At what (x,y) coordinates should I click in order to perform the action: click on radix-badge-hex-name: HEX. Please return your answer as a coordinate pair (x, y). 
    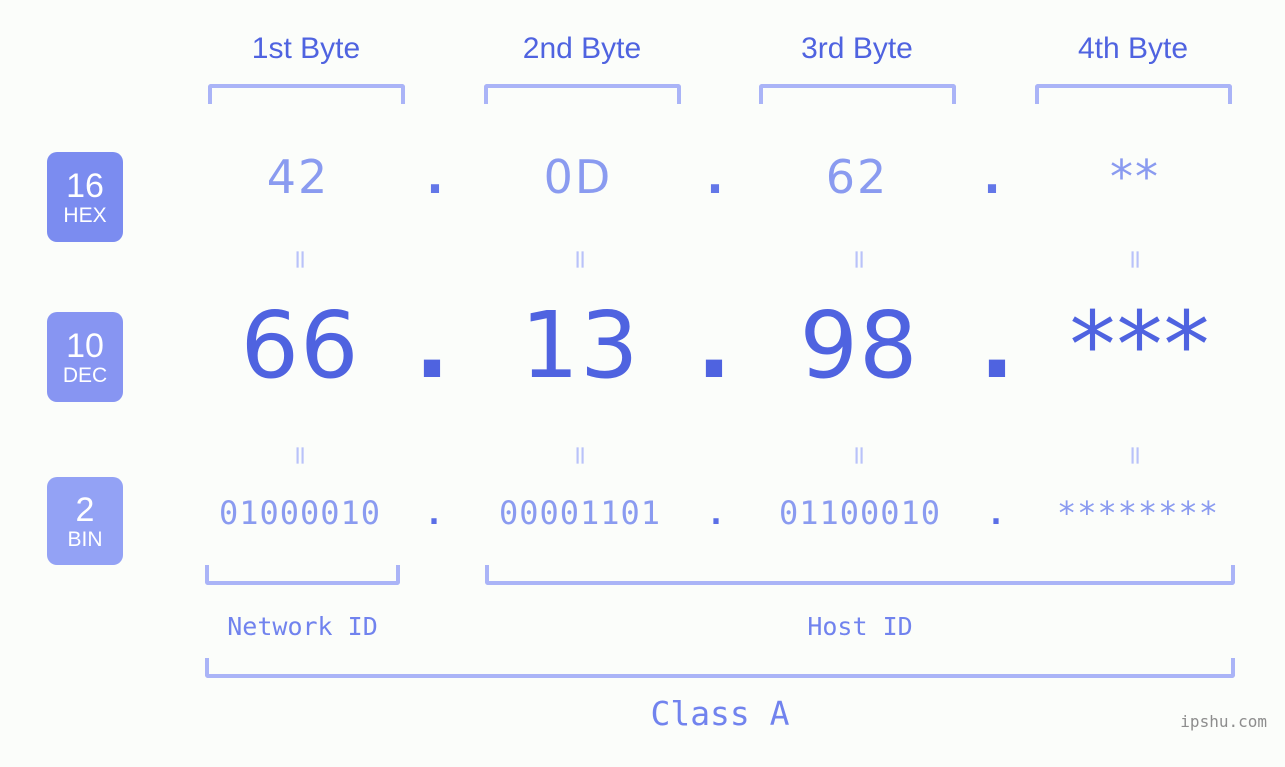
    Looking at the image, I should click on (85, 215).